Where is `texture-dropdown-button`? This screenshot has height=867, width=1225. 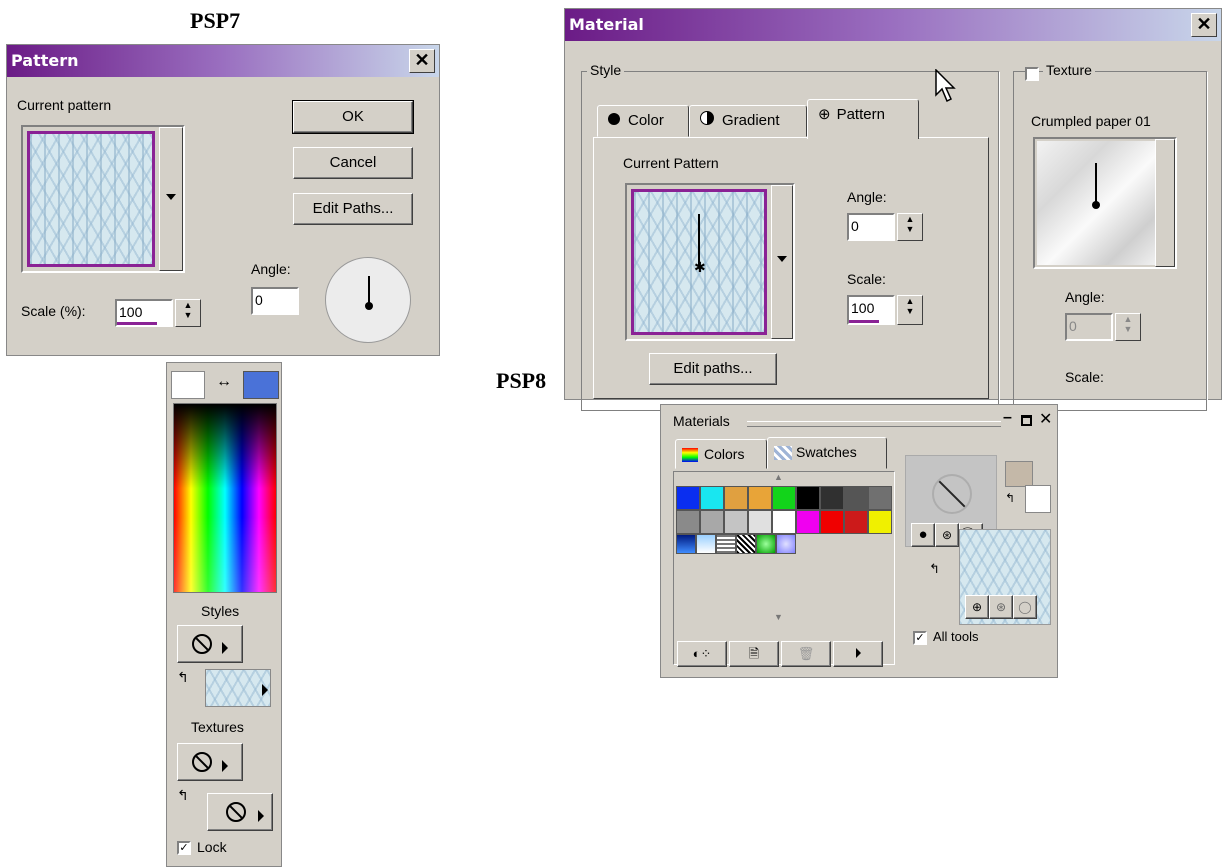
texture-dropdown-button is located at coordinates (1165, 203).